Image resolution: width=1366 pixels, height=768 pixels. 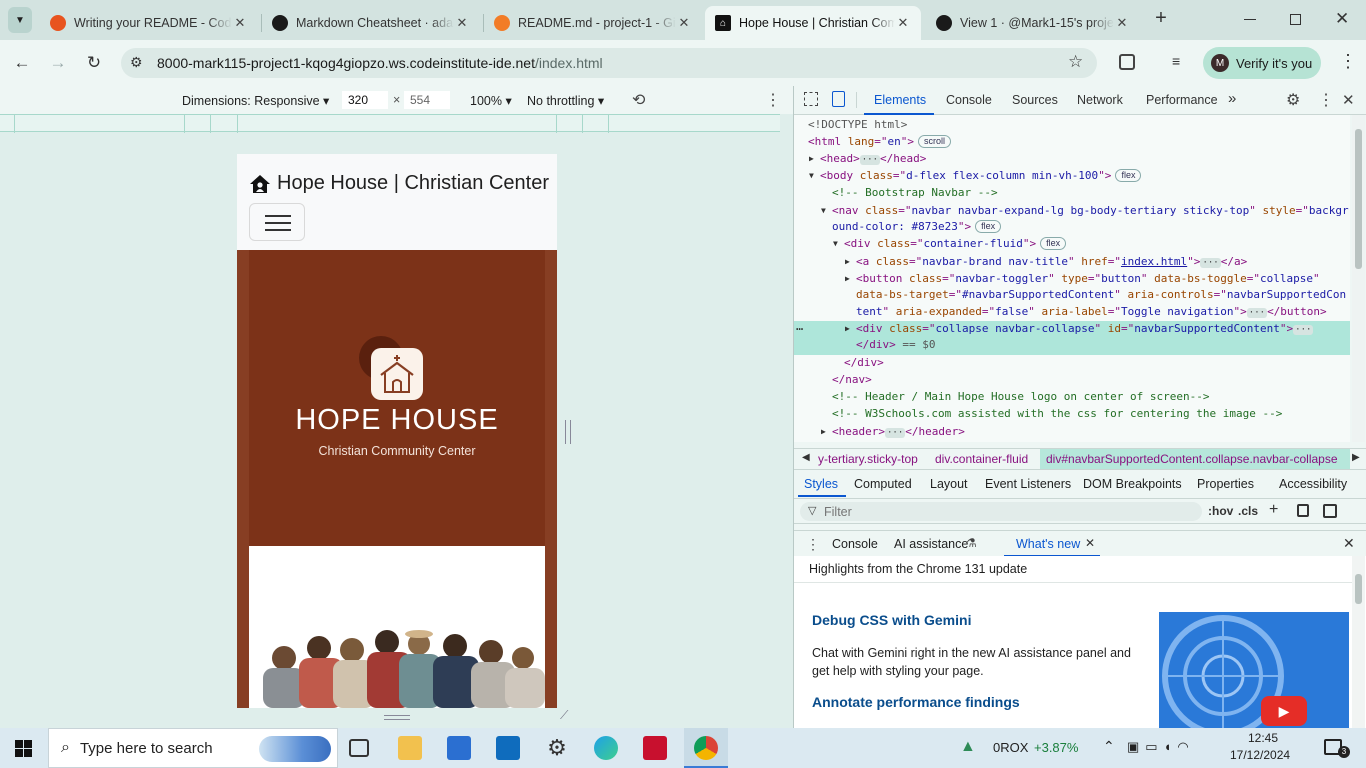 I want to click on tab-sources: Sources, so click(x=1035, y=100).